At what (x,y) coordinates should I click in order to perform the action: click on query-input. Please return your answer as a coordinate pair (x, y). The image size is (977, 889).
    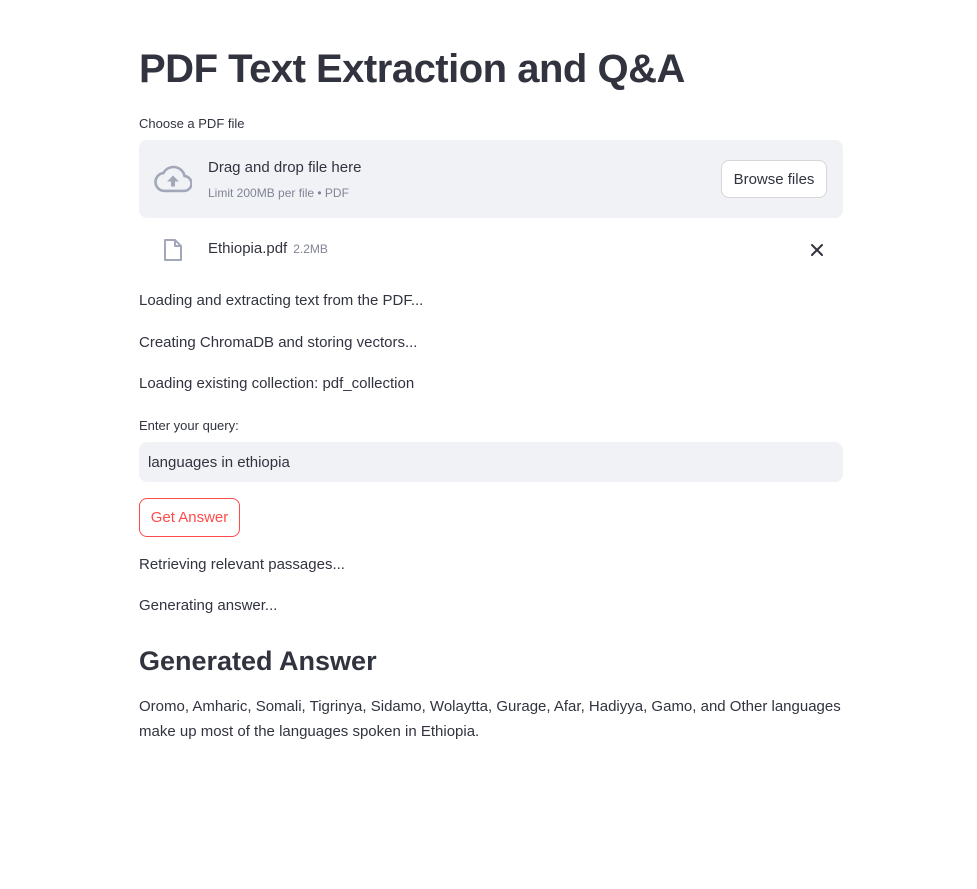
    Looking at the image, I should click on (491, 462).